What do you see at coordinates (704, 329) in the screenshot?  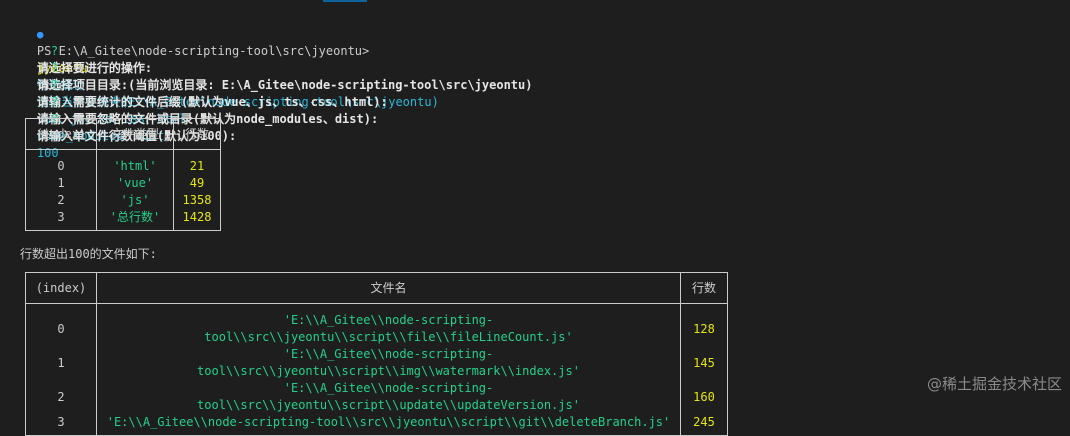 I see `row-line-count: 128` at bounding box center [704, 329].